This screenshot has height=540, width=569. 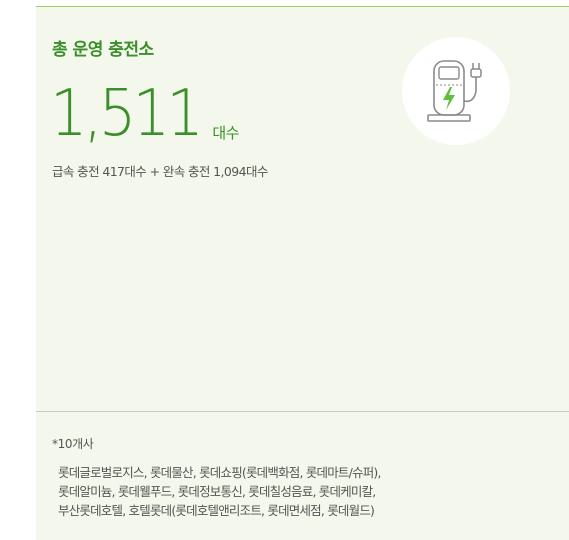 What do you see at coordinates (219, 472) in the screenshot?
I see `company-line: 롯데글로벌로지스, 롯데물산, 롯데쇼핑(롯데백화점, 롯데마트/슈퍼),` at bounding box center [219, 472].